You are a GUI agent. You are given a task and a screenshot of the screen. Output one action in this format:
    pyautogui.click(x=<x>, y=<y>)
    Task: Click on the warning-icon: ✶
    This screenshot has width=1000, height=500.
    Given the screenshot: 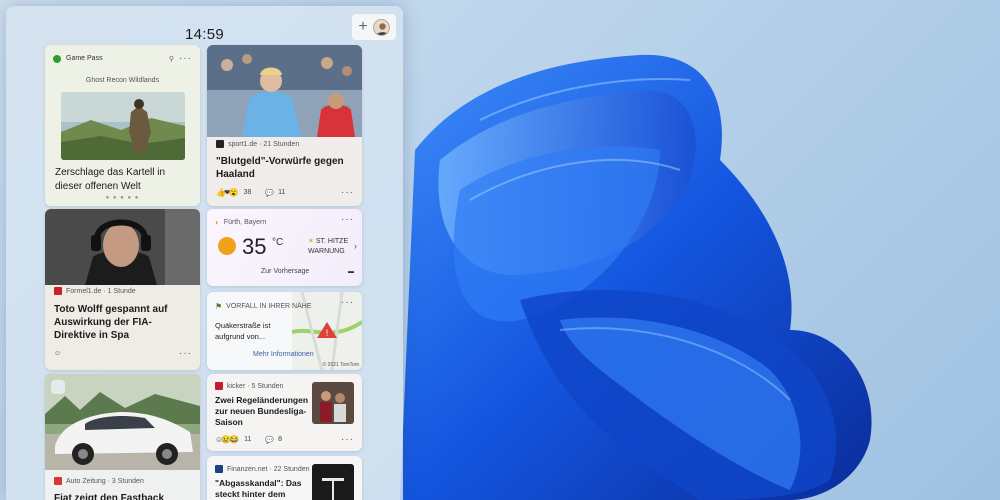 What is the action you would take?
    pyautogui.click(x=311, y=241)
    